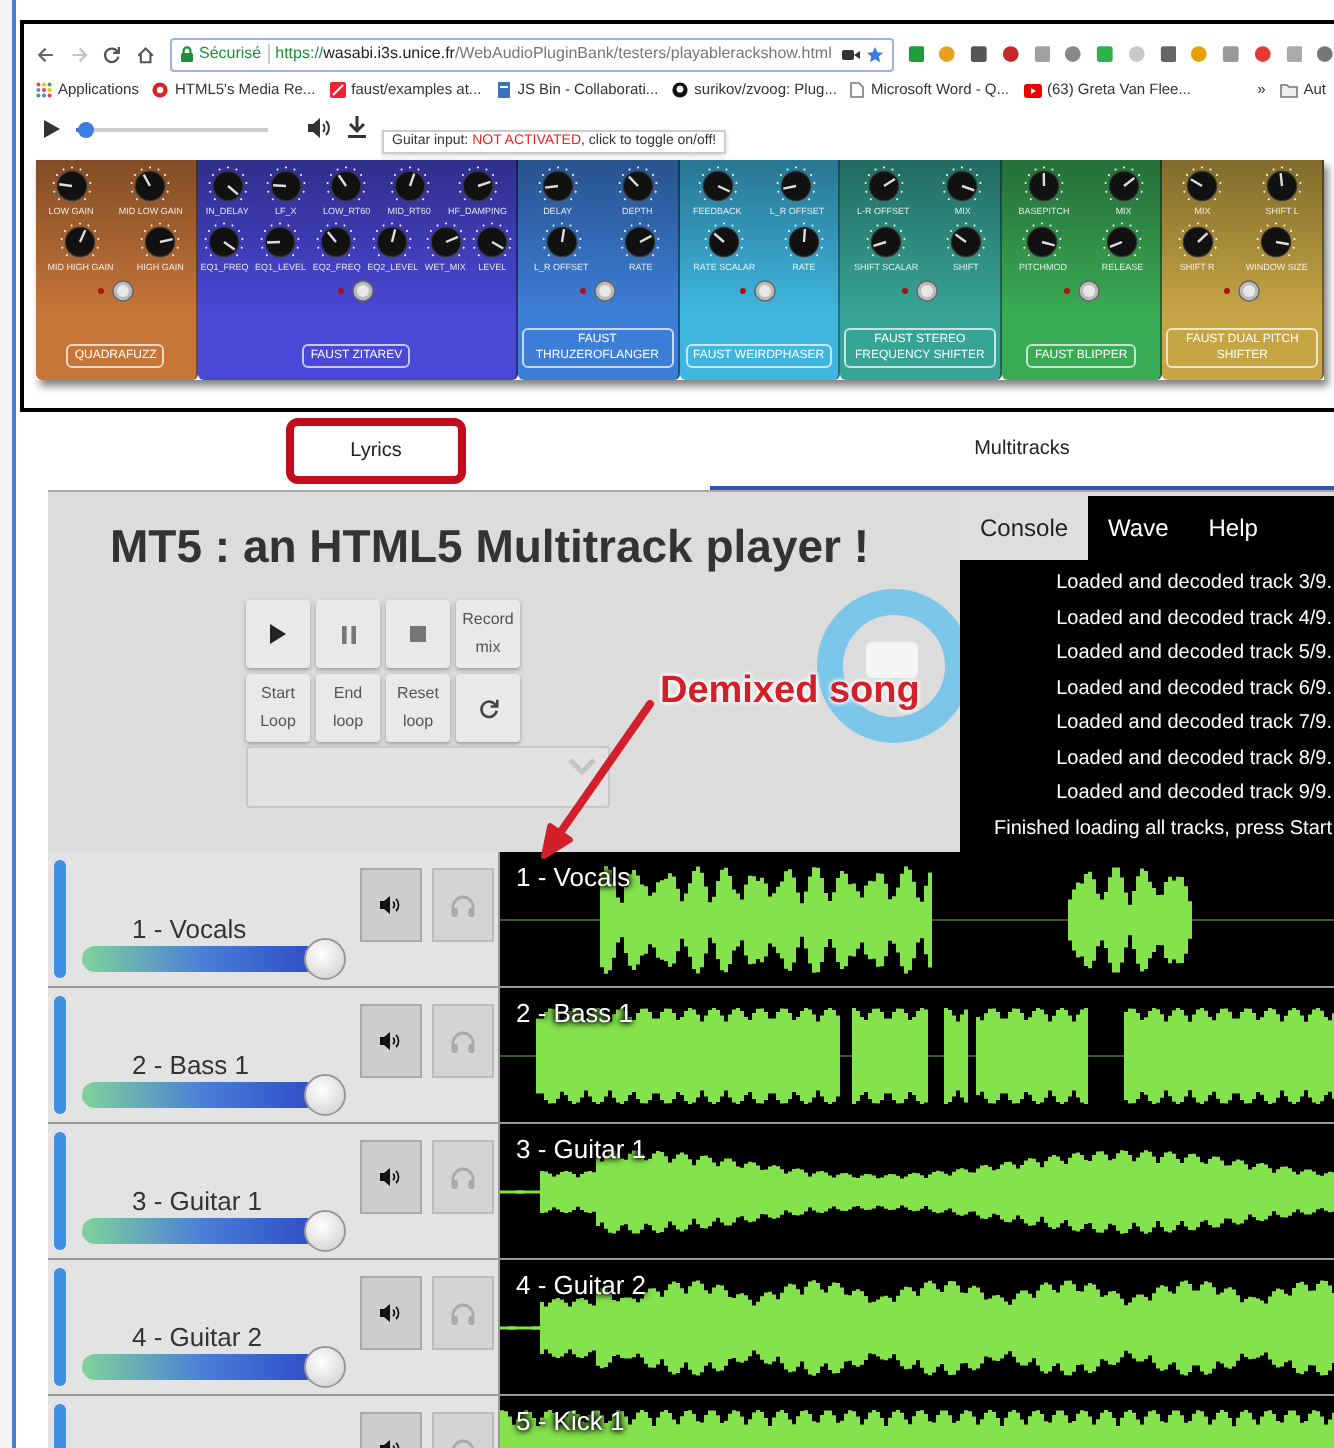 This screenshot has height=1448, width=1334. What do you see at coordinates (850, 54) in the screenshot?
I see `camera-icon` at bounding box center [850, 54].